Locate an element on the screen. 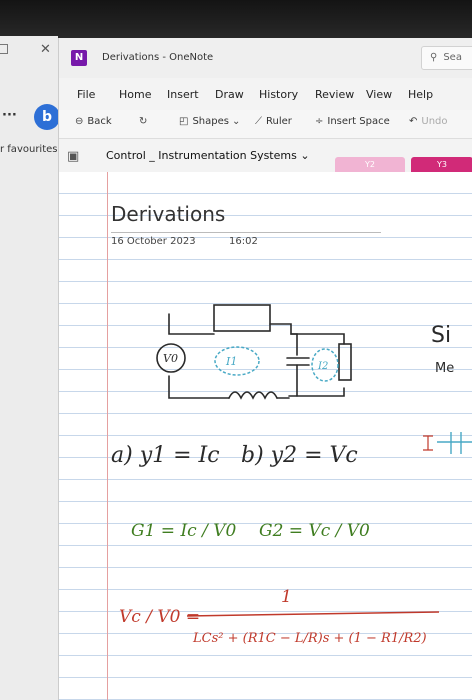 The height and width of the screenshot is (700, 472). shapes-label: Shapes is located at coordinates (210, 121).